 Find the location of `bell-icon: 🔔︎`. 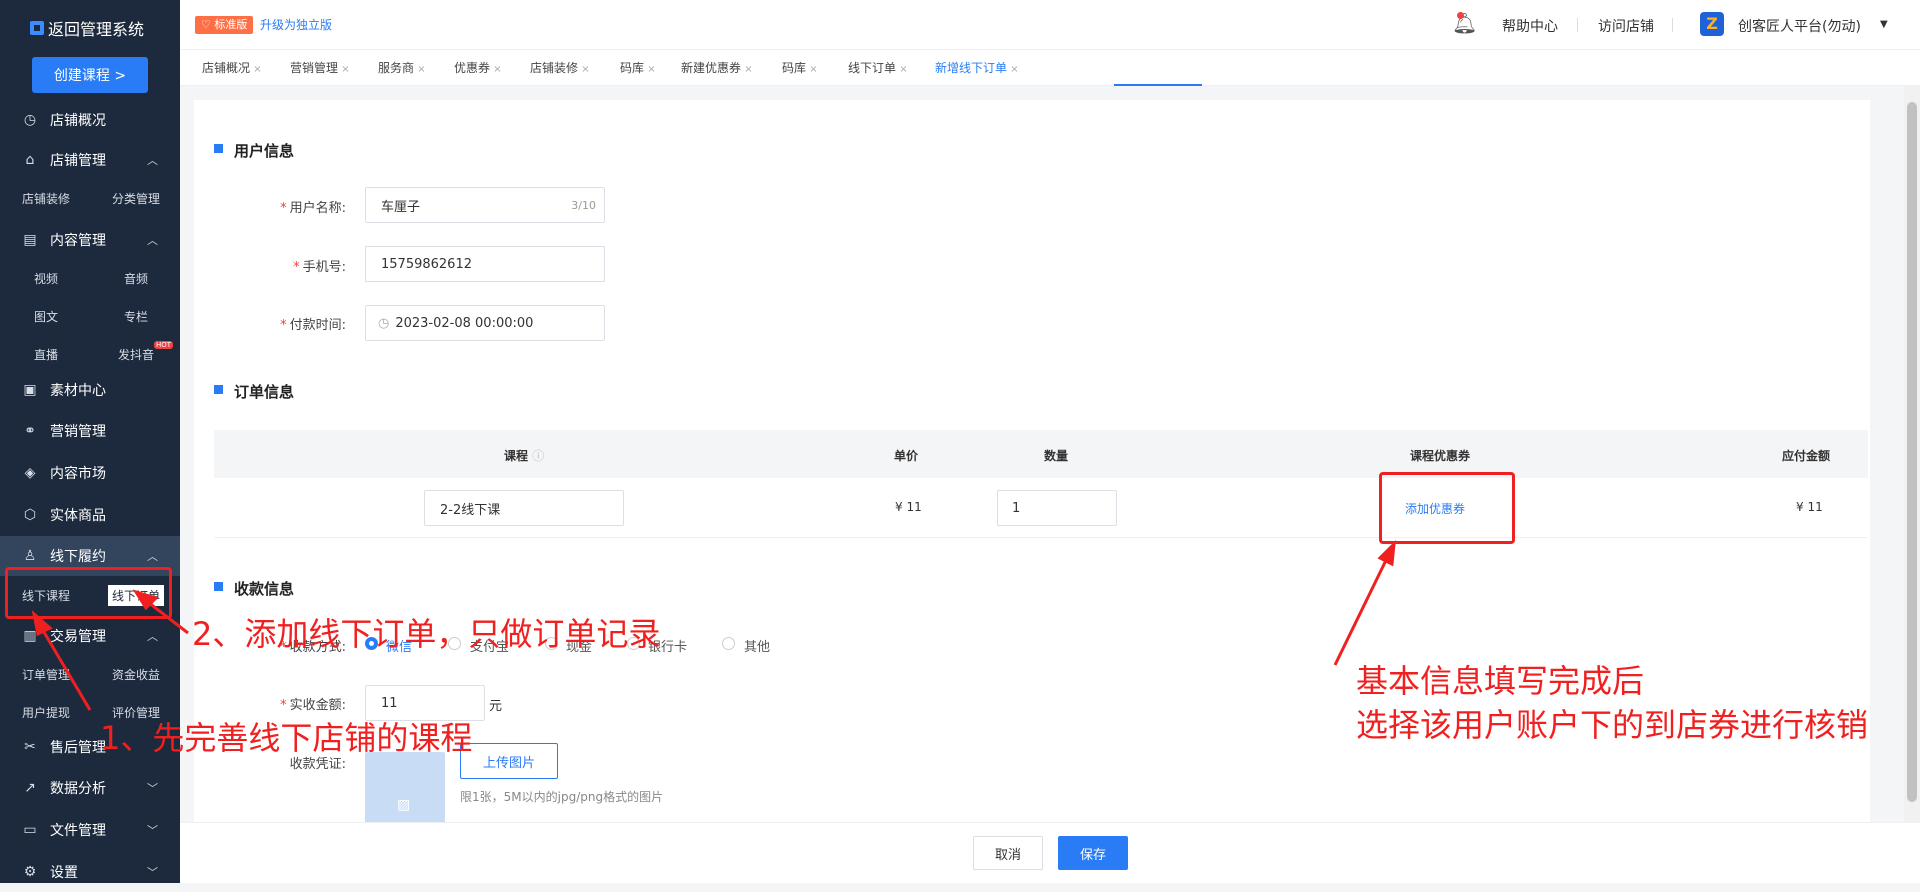

bell-icon: 🔔︎ is located at coordinates (1464, 23).